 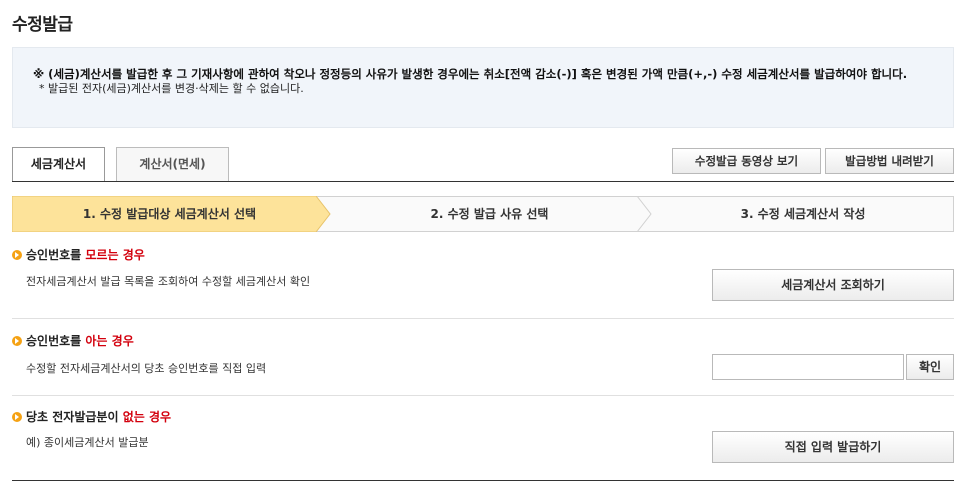 I want to click on section-none-heading-highlight: 없는 경우, so click(x=147, y=417).